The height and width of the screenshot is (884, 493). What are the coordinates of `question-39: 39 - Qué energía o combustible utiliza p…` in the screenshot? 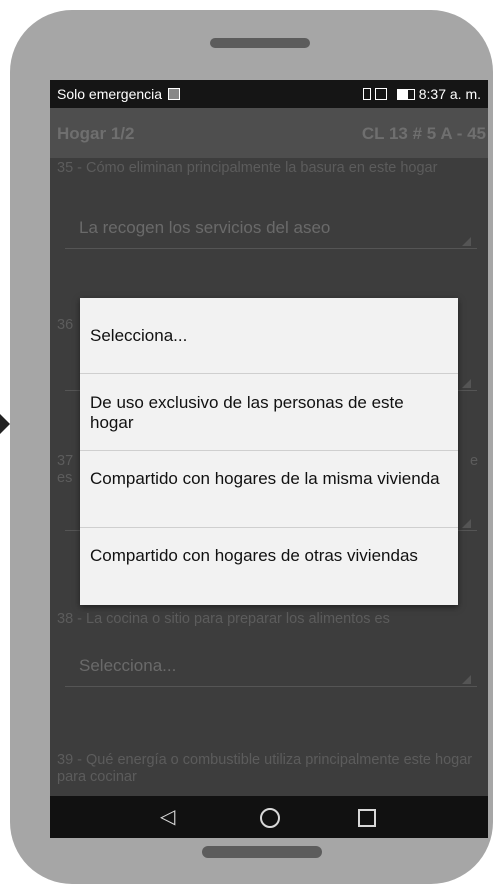 It's located at (265, 768).